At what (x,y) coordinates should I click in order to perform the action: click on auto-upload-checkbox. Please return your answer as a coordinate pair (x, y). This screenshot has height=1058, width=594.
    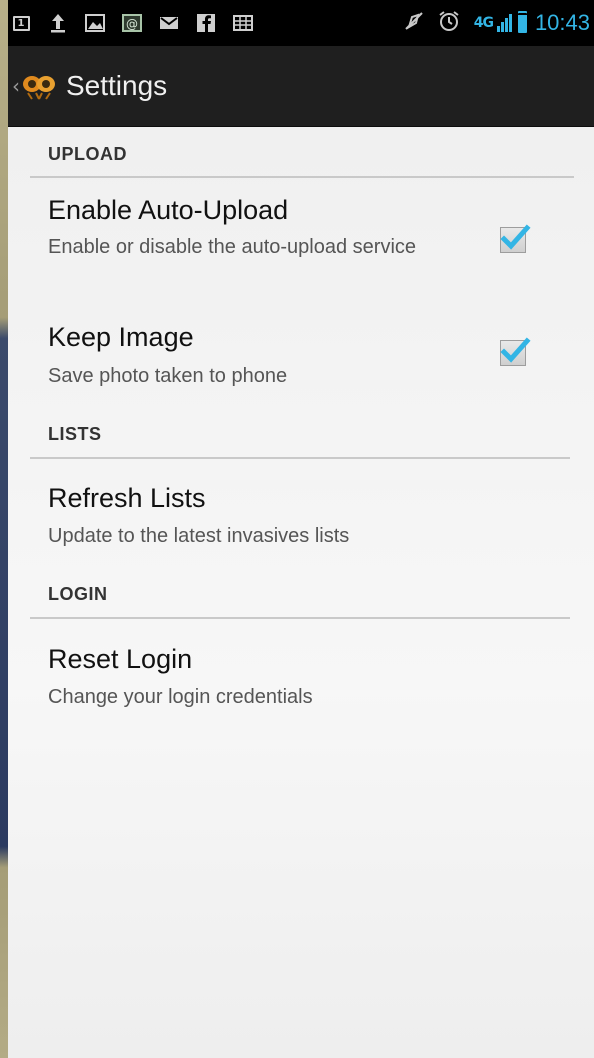
    Looking at the image, I should click on (515, 238).